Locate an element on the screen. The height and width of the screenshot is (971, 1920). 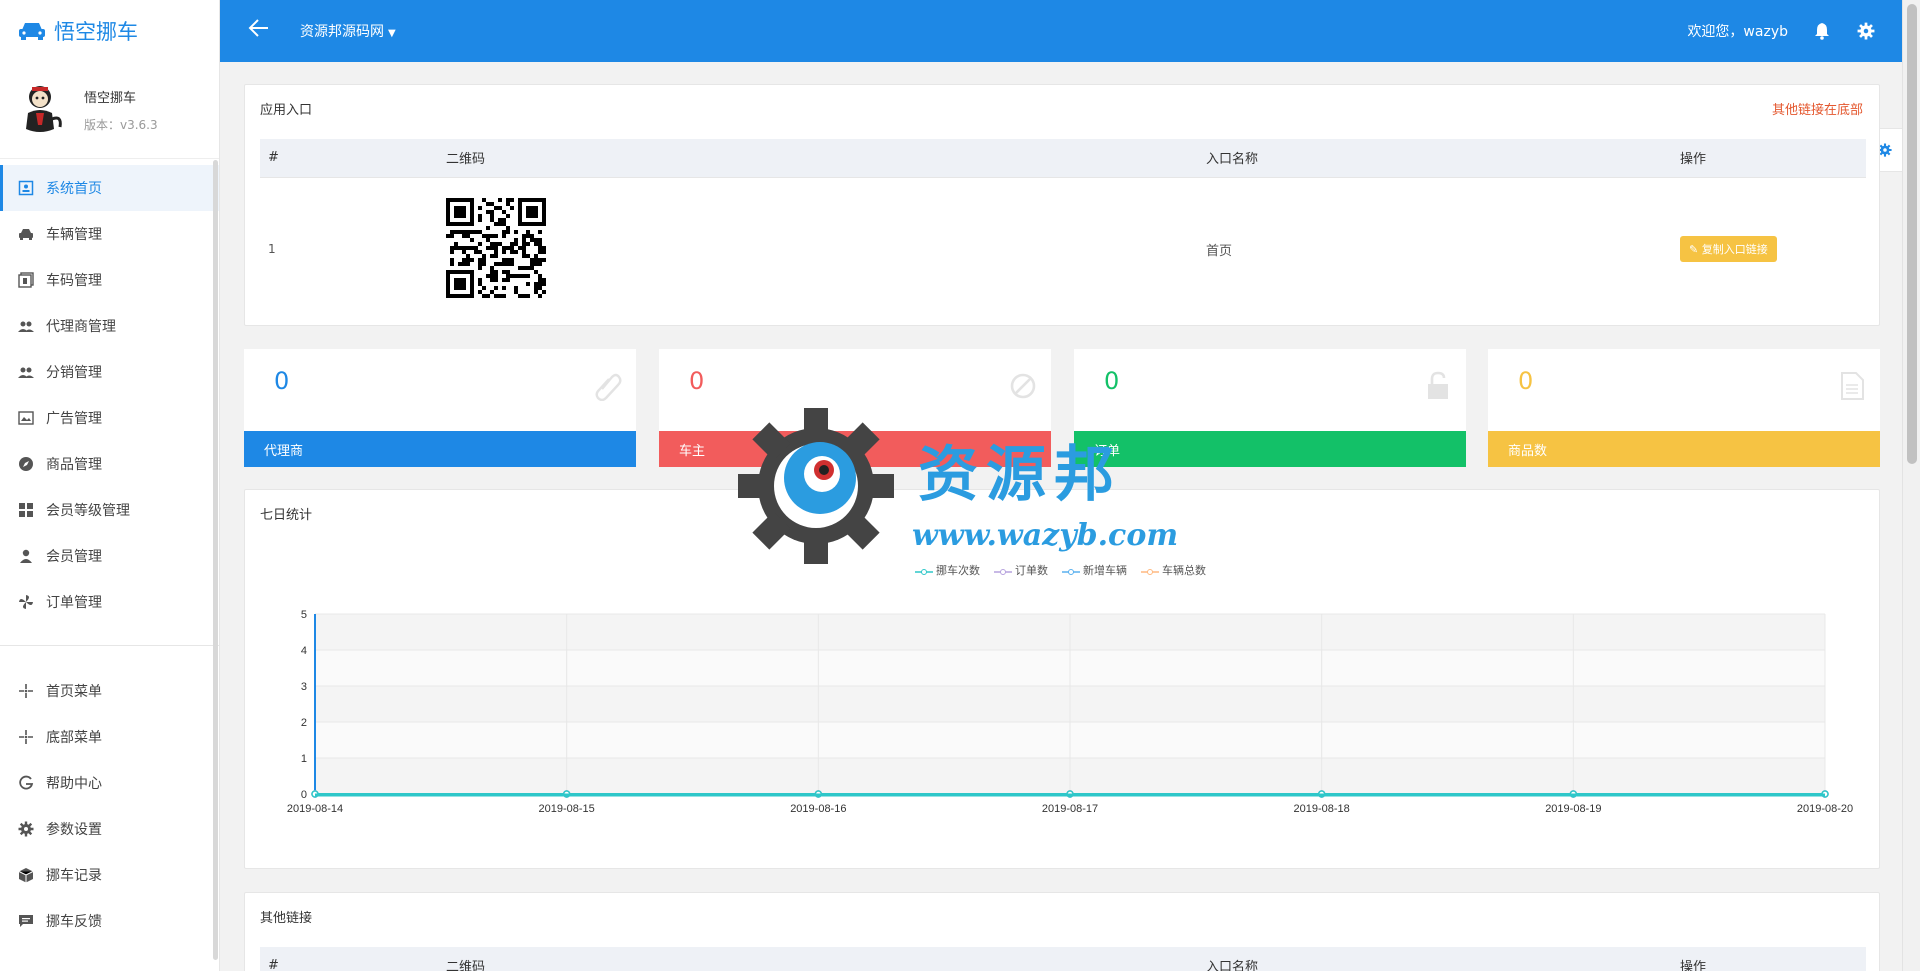
y-tick-label: 1 is located at coordinates (304, 759).